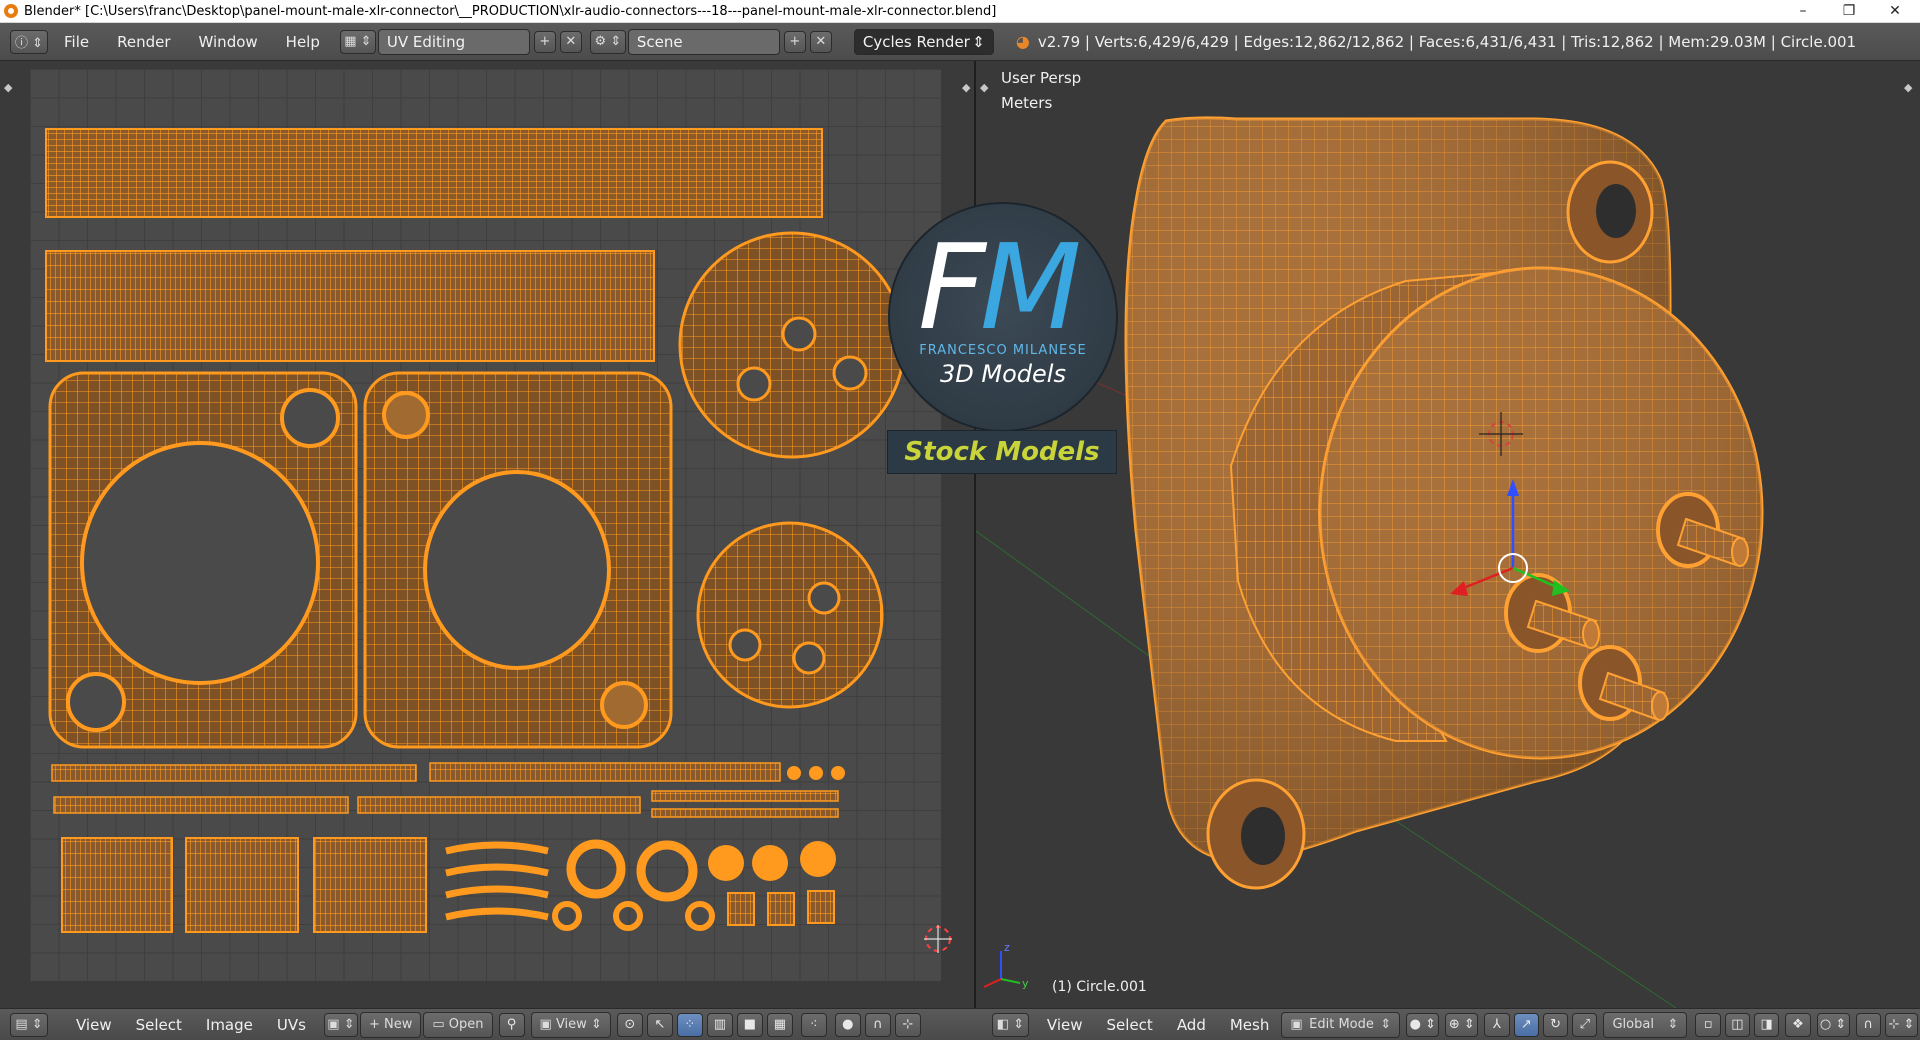  I want to click on render-engine-dropdown: Cycles Render ⇕, so click(923, 41).